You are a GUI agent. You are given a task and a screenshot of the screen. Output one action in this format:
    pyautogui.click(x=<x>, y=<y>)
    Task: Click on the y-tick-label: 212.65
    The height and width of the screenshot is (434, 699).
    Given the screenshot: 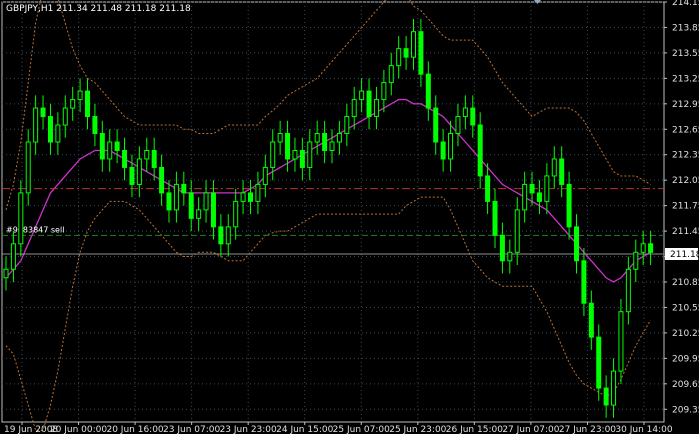 What is the action you would take?
    pyautogui.click(x=685, y=130)
    